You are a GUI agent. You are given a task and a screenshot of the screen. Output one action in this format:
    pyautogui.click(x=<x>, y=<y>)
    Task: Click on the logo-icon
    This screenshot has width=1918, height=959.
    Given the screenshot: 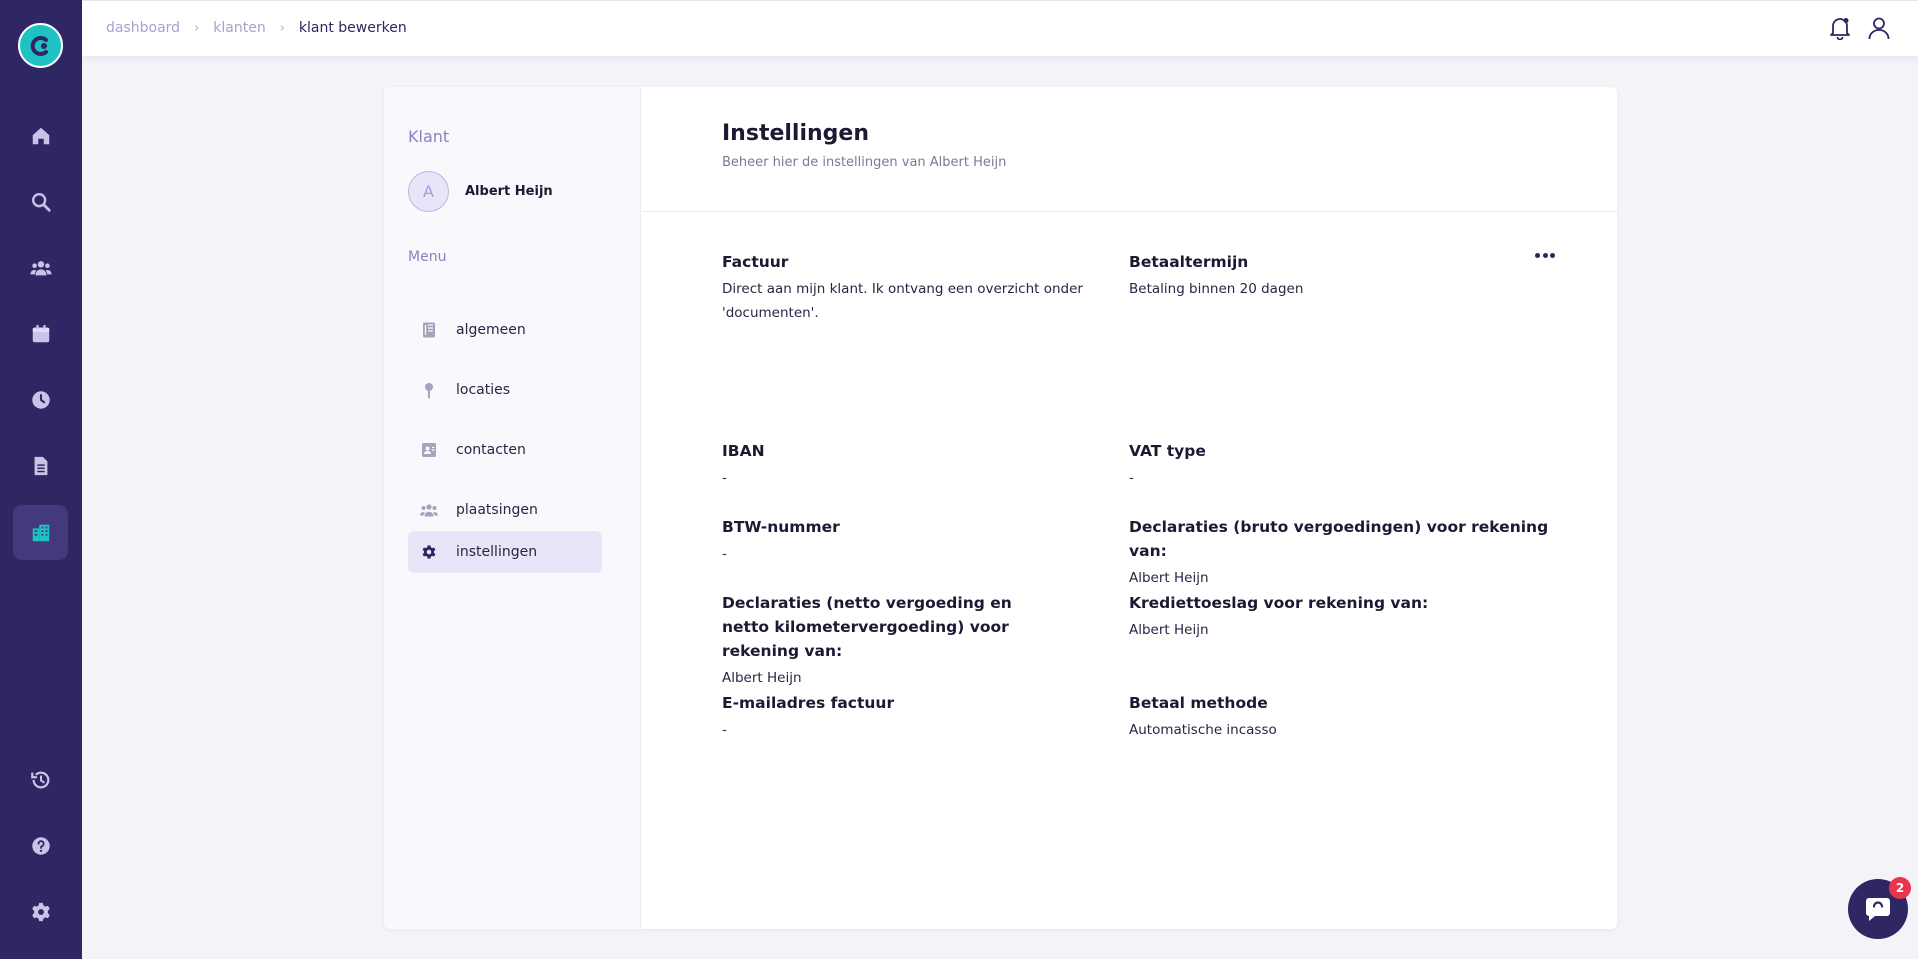 What is the action you would take?
    pyautogui.click(x=40, y=45)
    